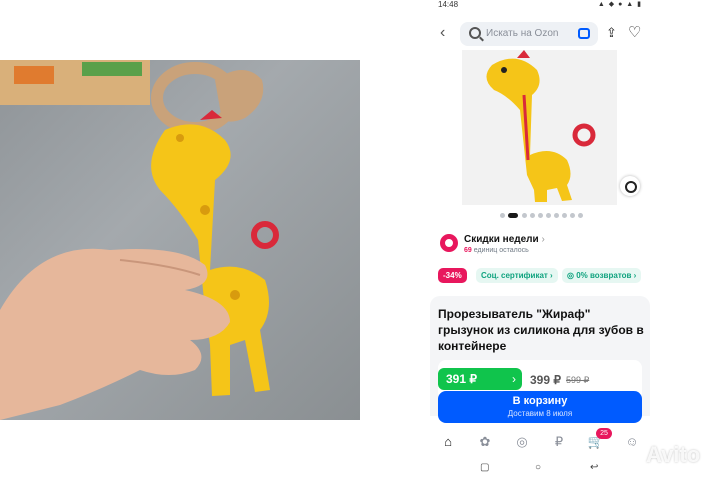 This screenshot has height=479, width=720. I want to click on avito-watermark-text: Avito, so click(673, 454).